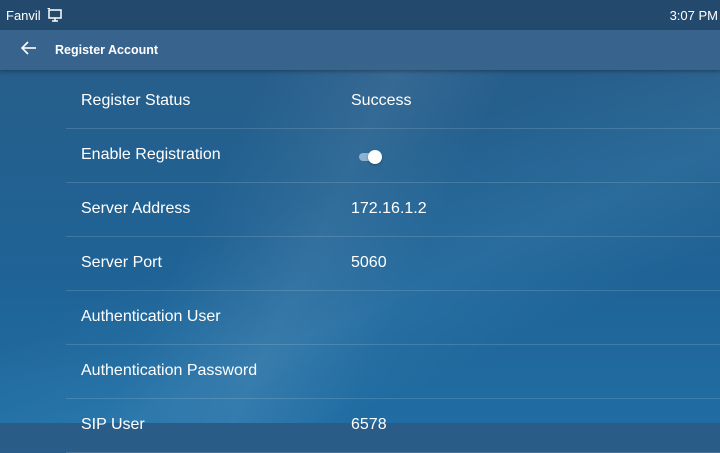  What do you see at coordinates (151, 154) in the screenshot?
I see `setting-label: Enable Registration` at bounding box center [151, 154].